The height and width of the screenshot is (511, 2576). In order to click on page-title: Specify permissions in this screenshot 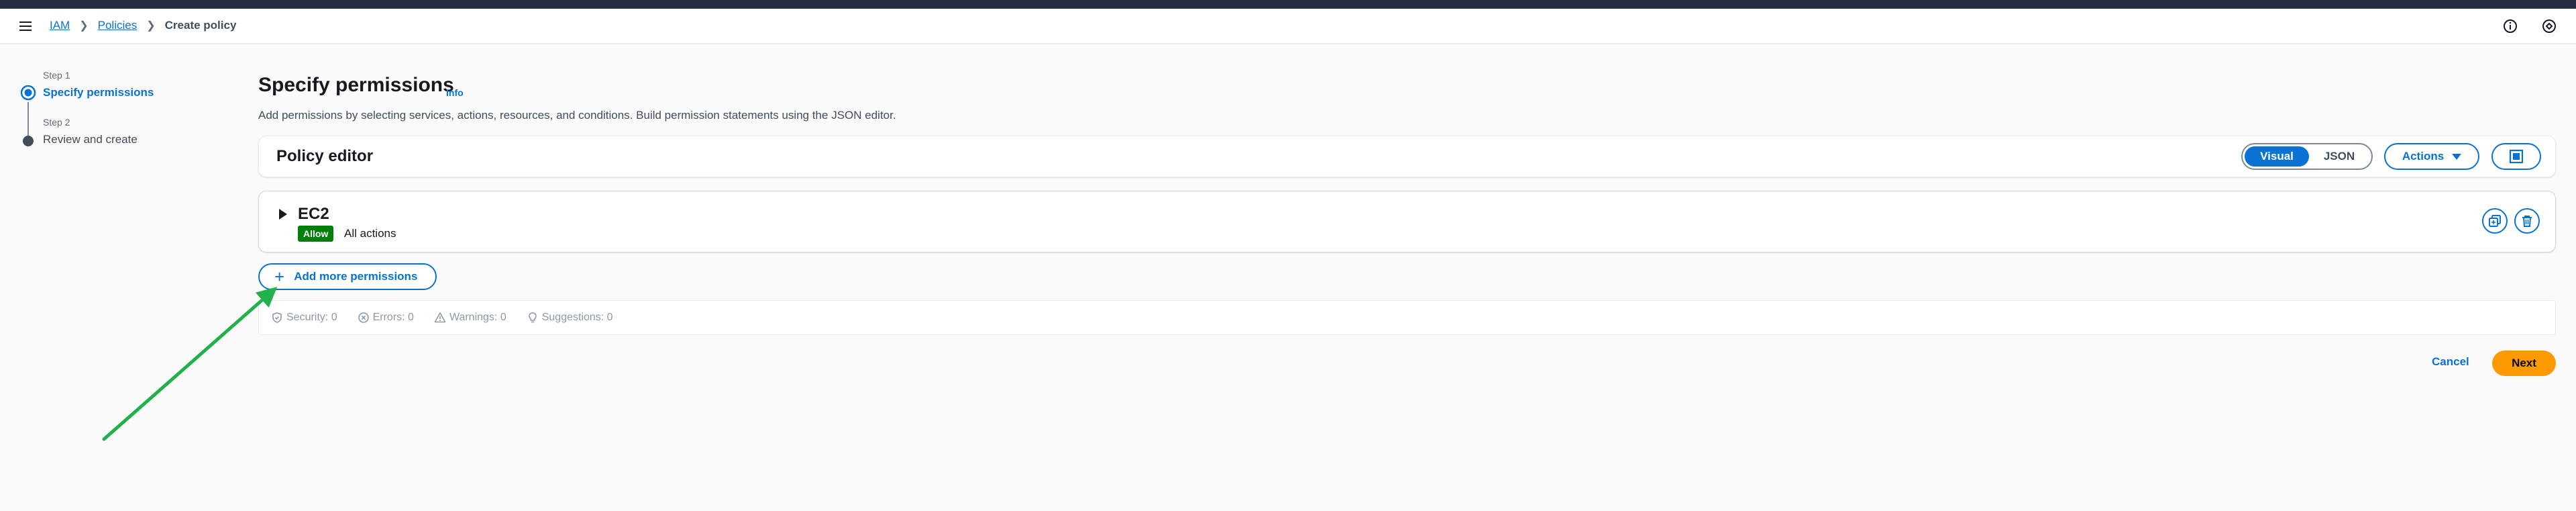, I will do `click(356, 85)`.